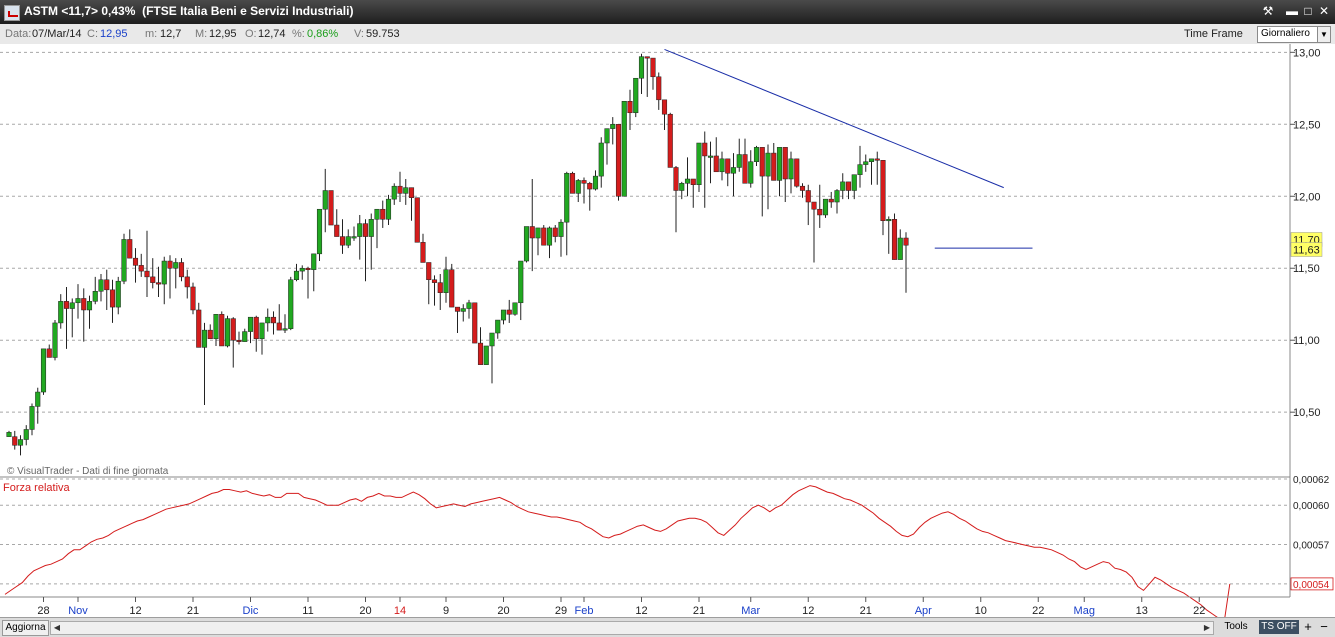 This screenshot has width=1335, height=637. I want to click on horizontal-scrollbar: ◀ ▶, so click(632, 628).